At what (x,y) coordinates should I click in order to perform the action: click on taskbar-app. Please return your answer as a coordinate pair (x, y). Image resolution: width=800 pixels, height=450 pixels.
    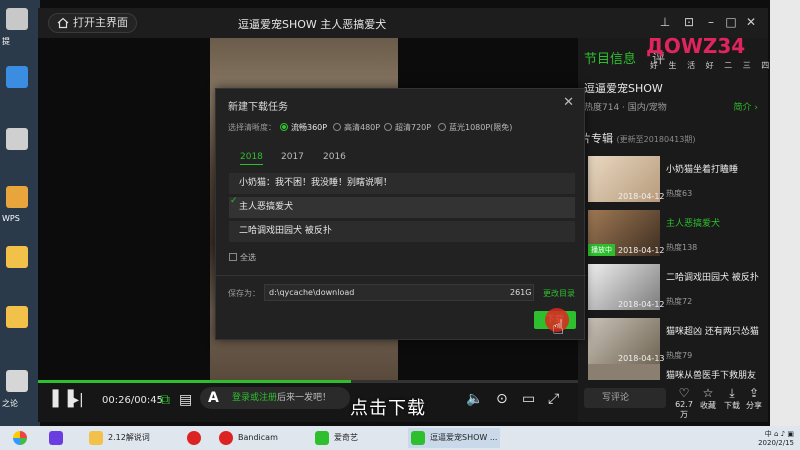
    Looking at the image, I should click on (59, 438).